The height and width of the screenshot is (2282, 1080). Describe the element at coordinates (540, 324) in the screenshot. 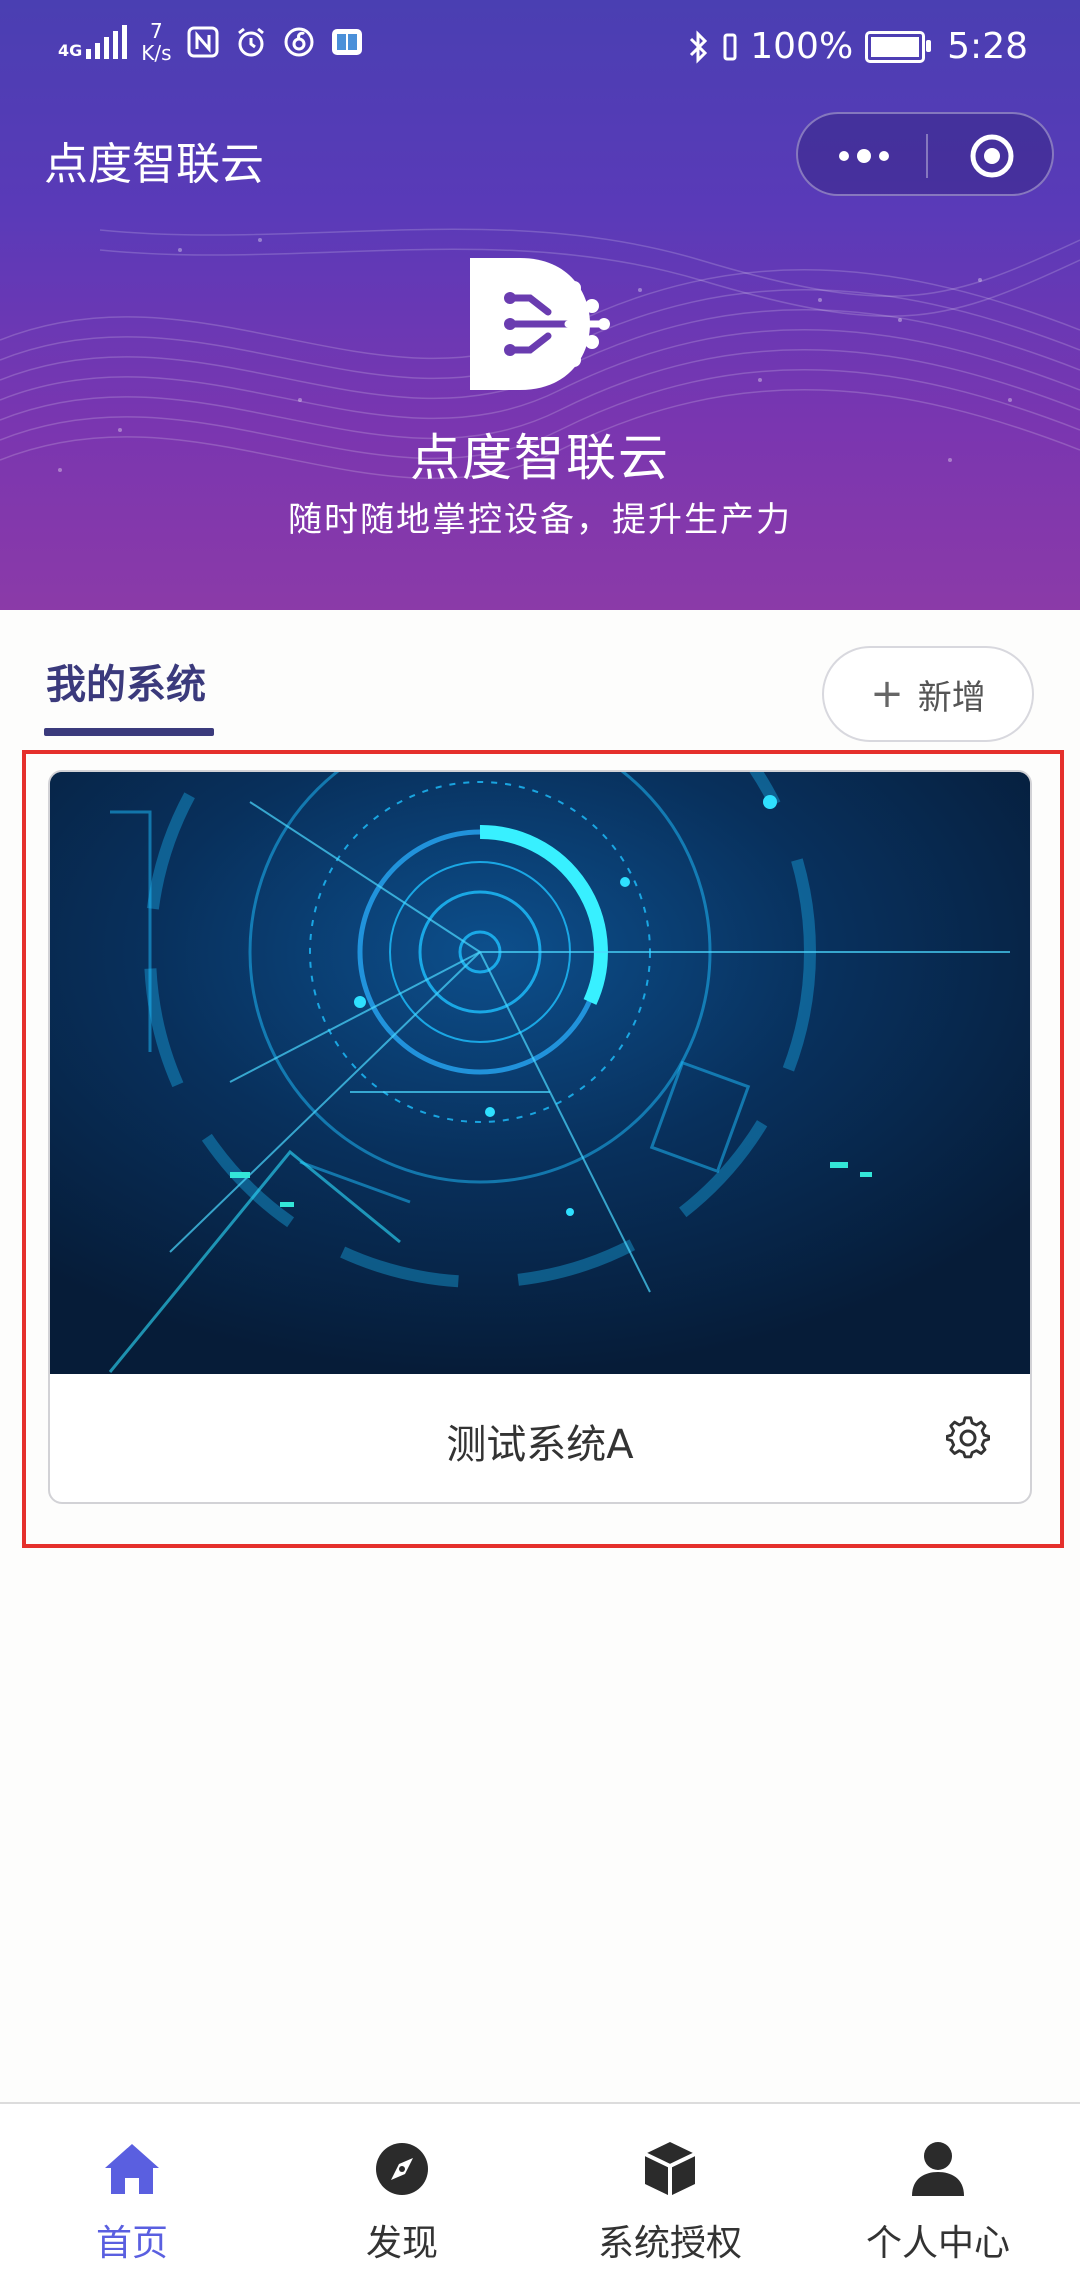

I see `brand-logo` at that location.